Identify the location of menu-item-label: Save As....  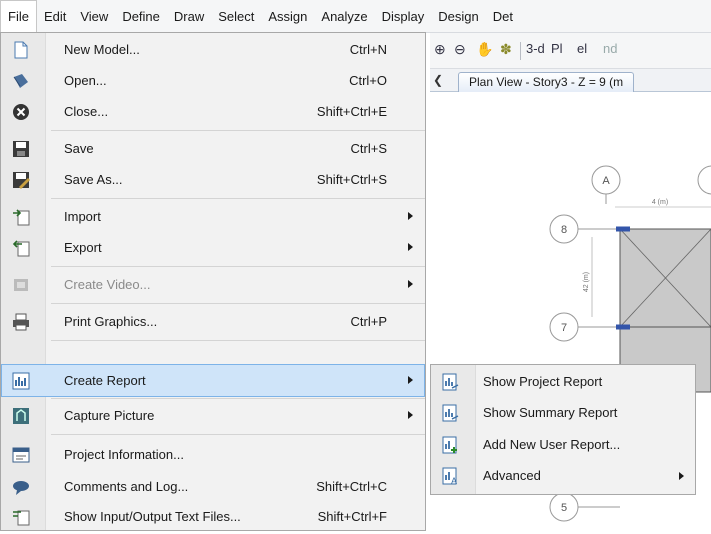
(93, 179).